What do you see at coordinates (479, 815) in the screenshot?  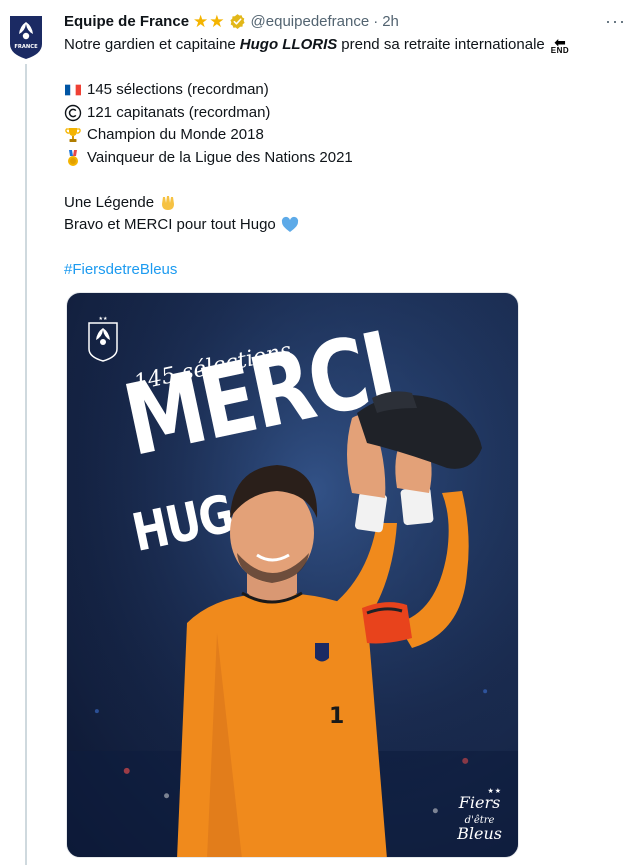 I see `fiers-detre-bleus-logo: ★★ Fiers d'être Bleus` at bounding box center [479, 815].